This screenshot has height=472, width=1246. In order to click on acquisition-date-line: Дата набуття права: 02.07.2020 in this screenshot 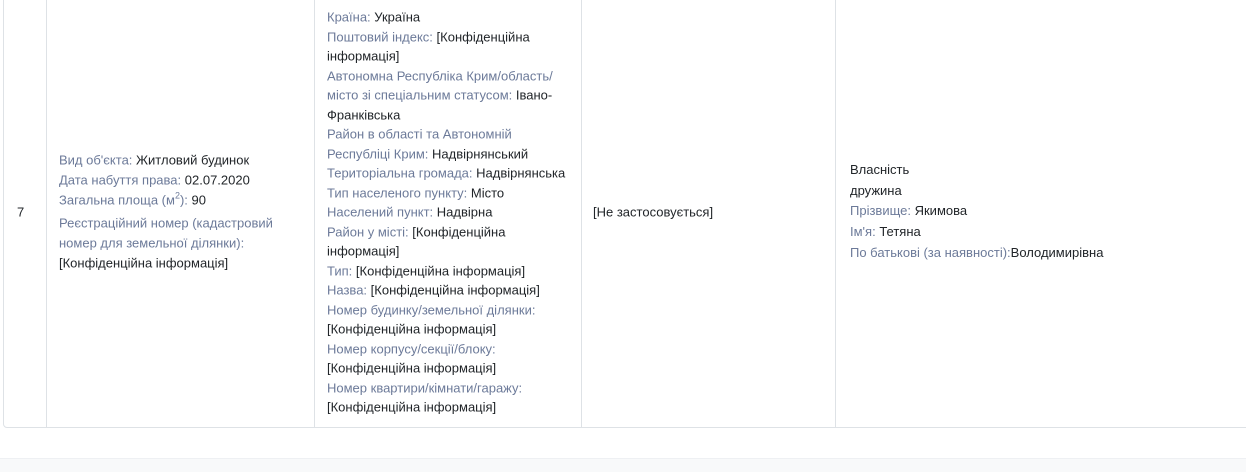, I will do `click(182, 181)`.